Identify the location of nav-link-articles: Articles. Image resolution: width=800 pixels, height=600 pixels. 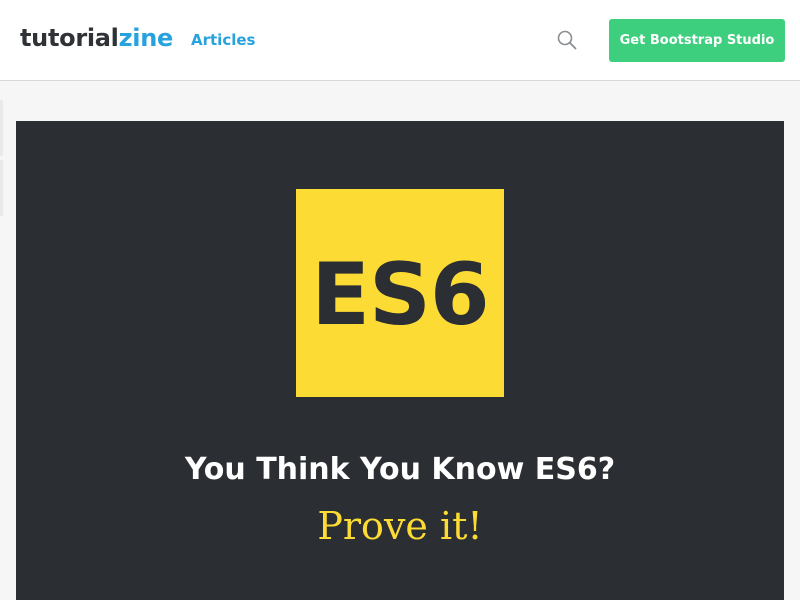
(223, 40).